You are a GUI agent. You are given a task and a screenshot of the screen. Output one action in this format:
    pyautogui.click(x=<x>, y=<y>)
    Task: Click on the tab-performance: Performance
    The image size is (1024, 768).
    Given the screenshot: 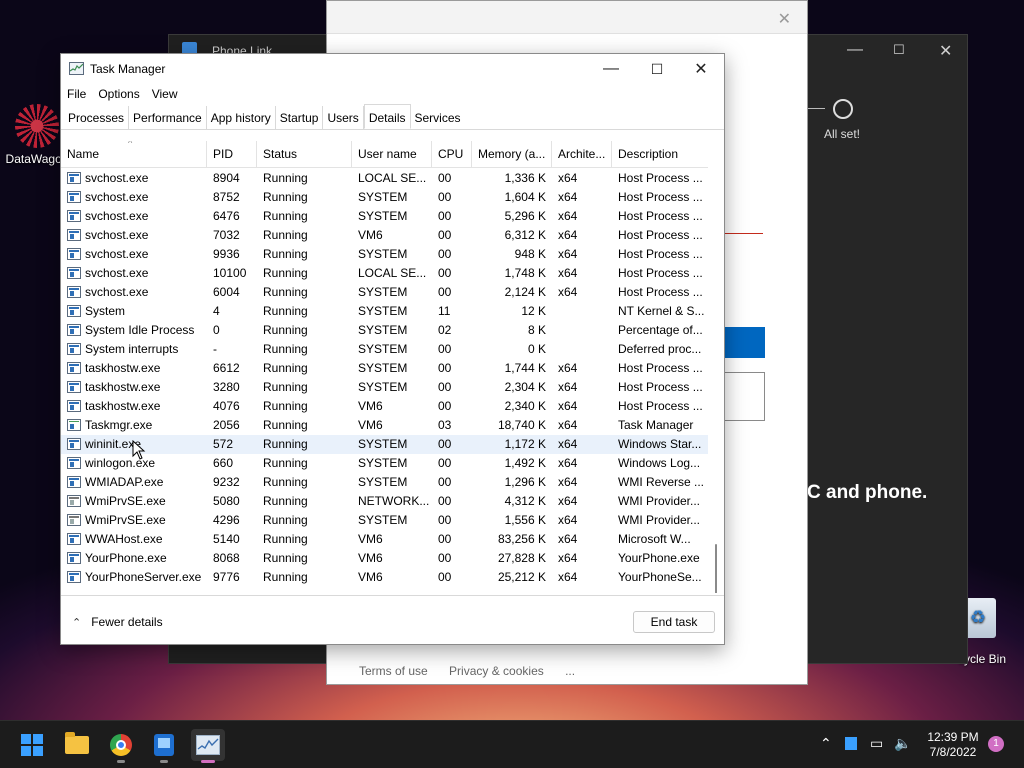 What is the action you would take?
    pyautogui.click(x=168, y=118)
    